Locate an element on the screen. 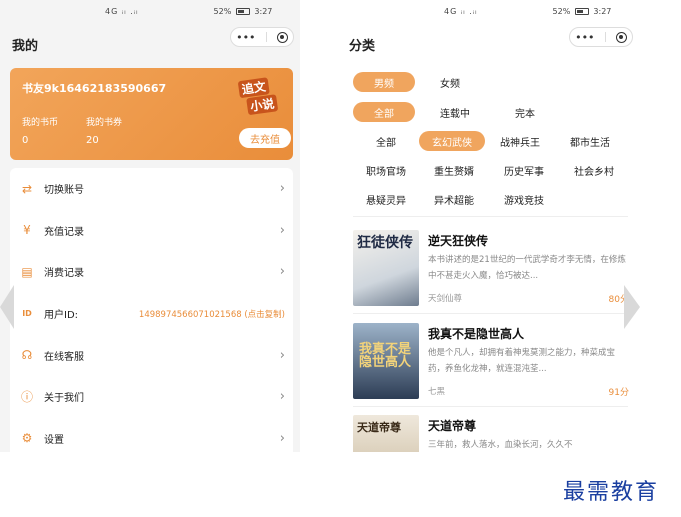 This screenshot has height=517, width=681. book-title: 逆天狂侠传 is located at coordinates (458, 241).